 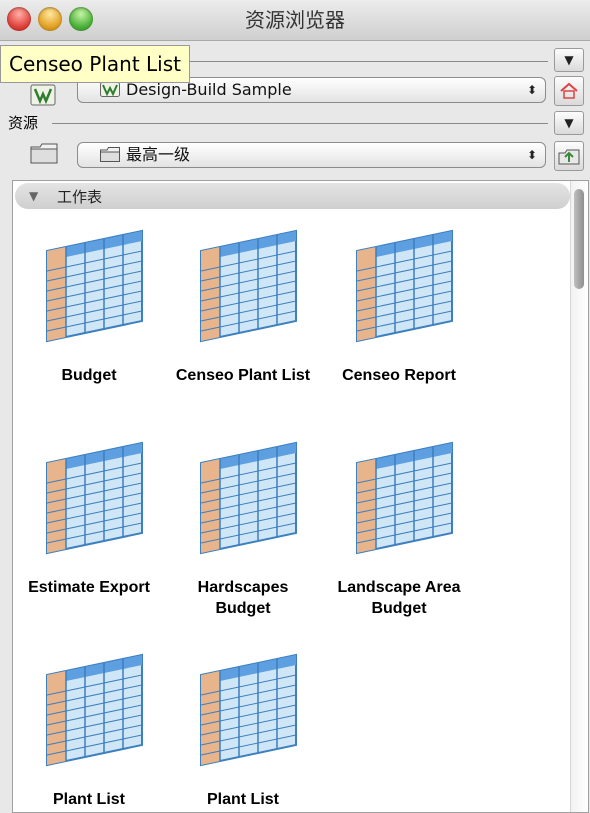 I want to click on home-button, so click(x=569, y=91).